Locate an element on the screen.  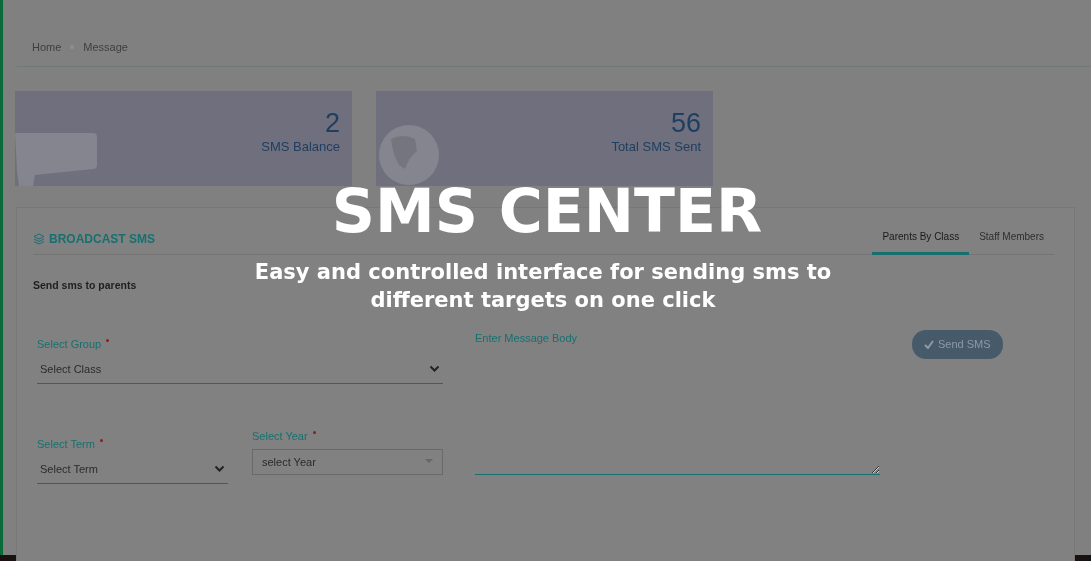
select-field: Select Term is located at coordinates (132, 470).